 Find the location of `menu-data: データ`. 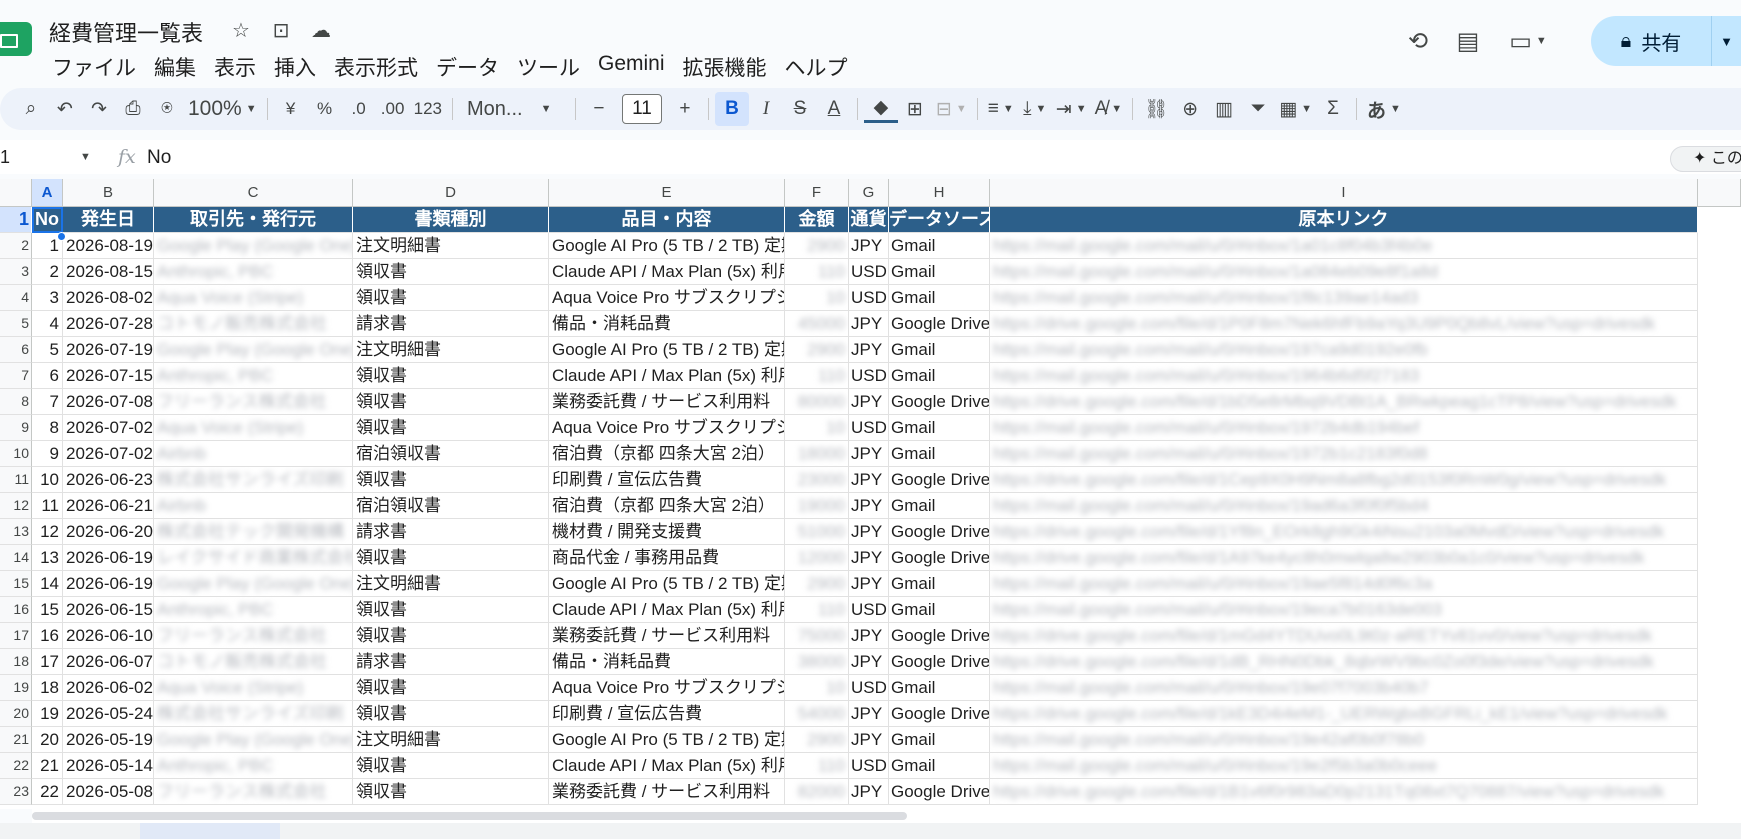

menu-data: データ is located at coordinates (467, 67).